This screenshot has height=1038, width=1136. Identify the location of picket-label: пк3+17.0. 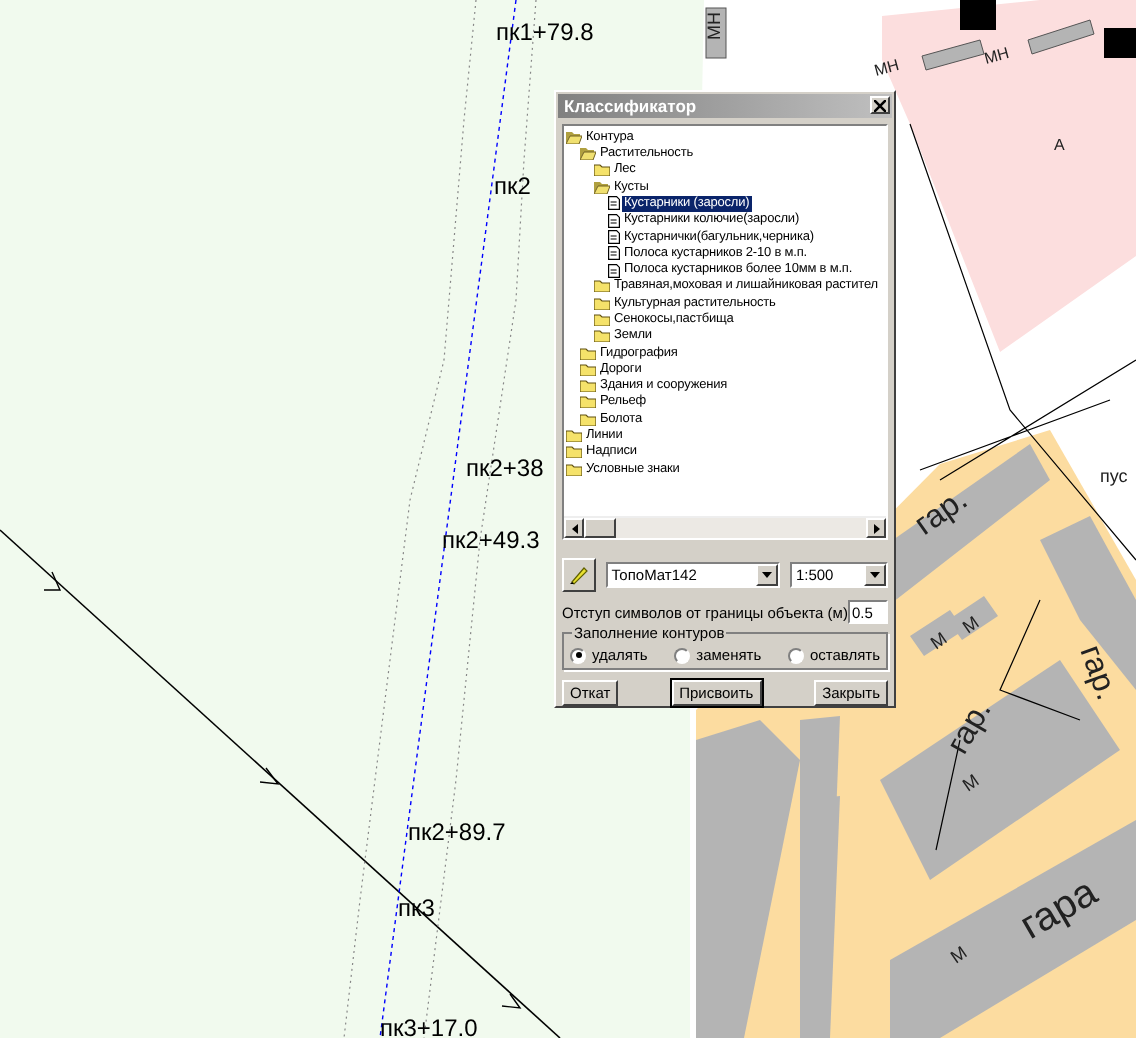
(429, 1026).